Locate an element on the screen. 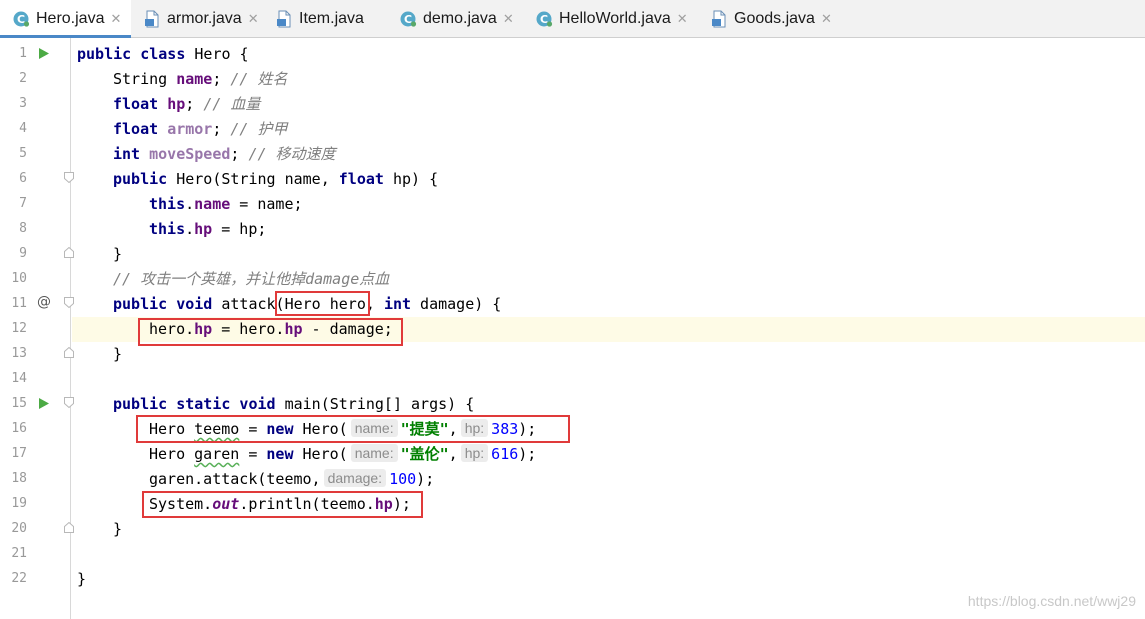 The image size is (1145, 619). tab-hero-java: C Hero.java ✕ is located at coordinates (65, 19).